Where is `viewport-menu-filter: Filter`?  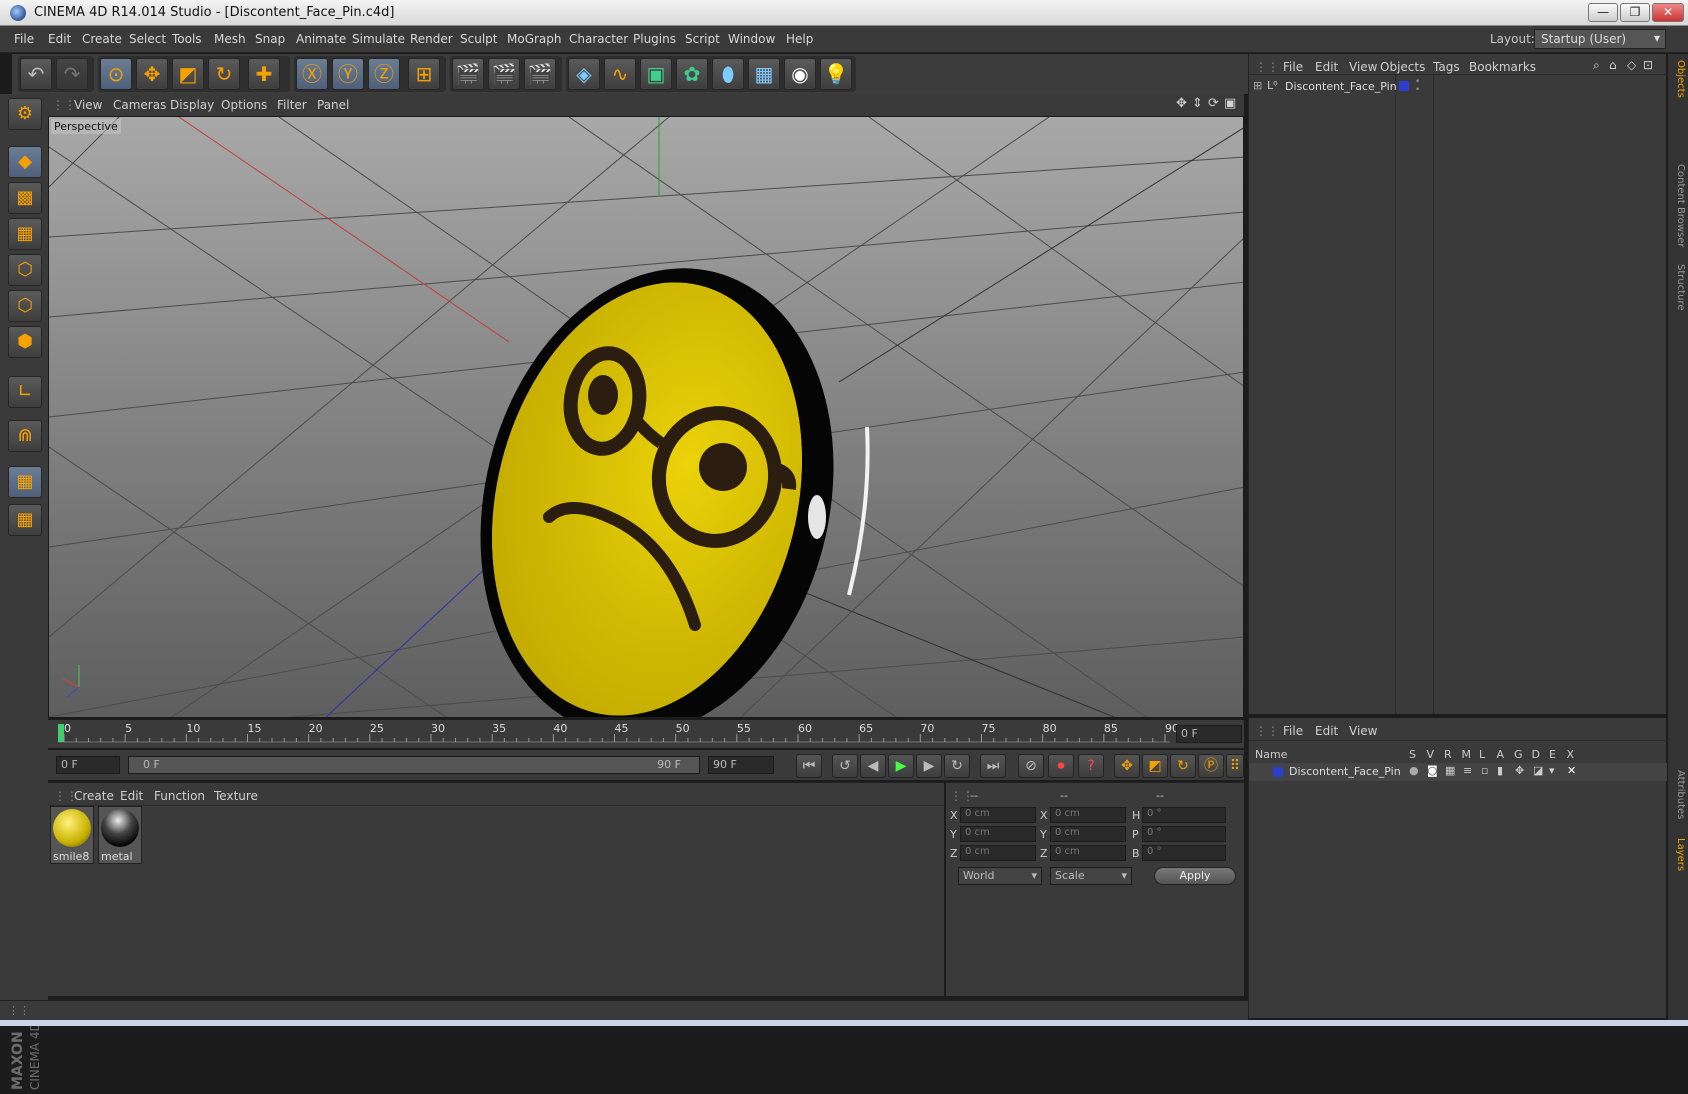 viewport-menu-filter: Filter is located at coordinates (292, 105).